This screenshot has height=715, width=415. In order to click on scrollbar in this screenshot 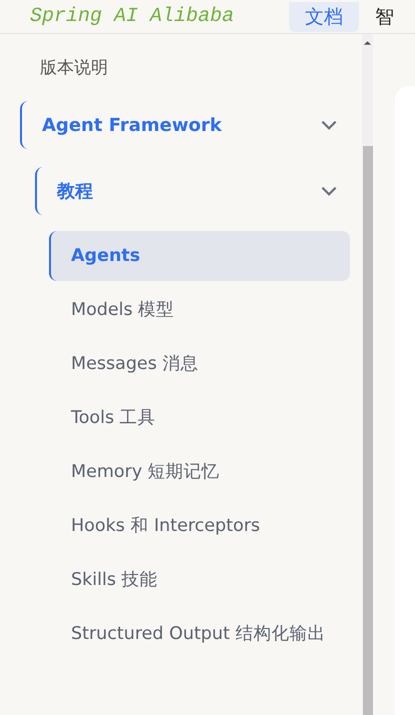, I will do `click(367, 374)`.